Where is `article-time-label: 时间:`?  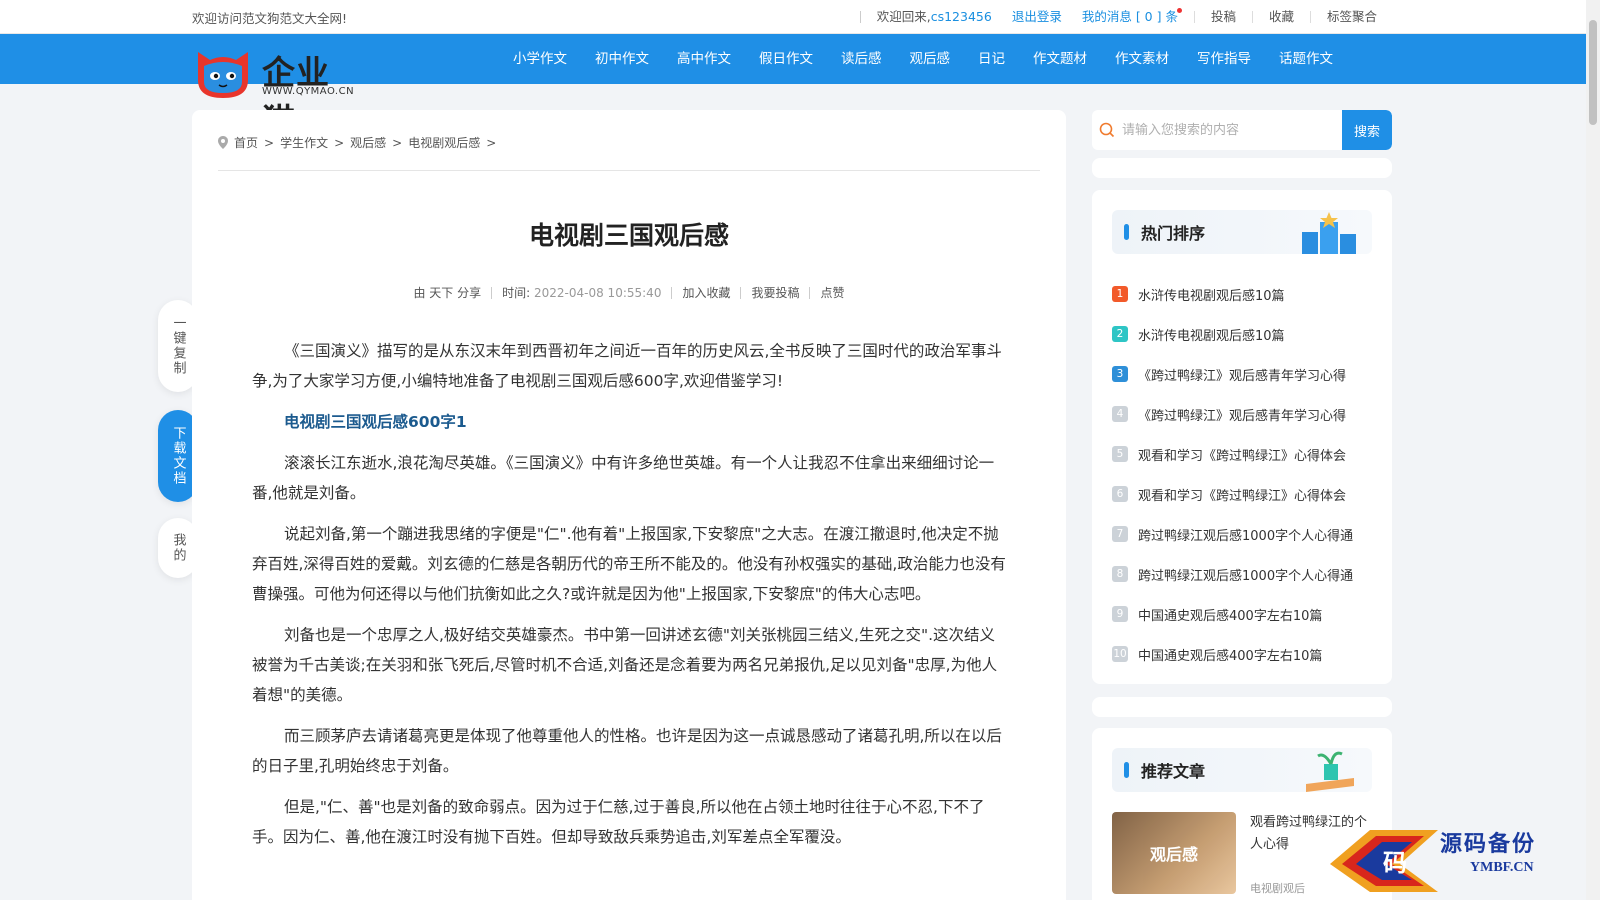 article-time-label: 时间: is located at coordinates (516, 293).